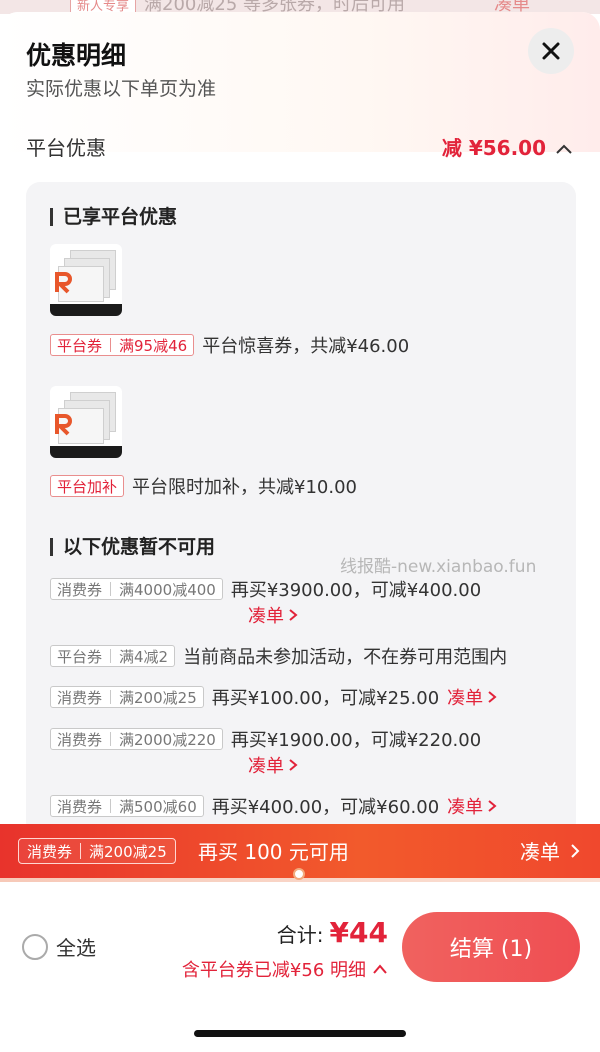  I want to click on unavailable-heading: 以下优惠暂不可用, so click(132, 547).